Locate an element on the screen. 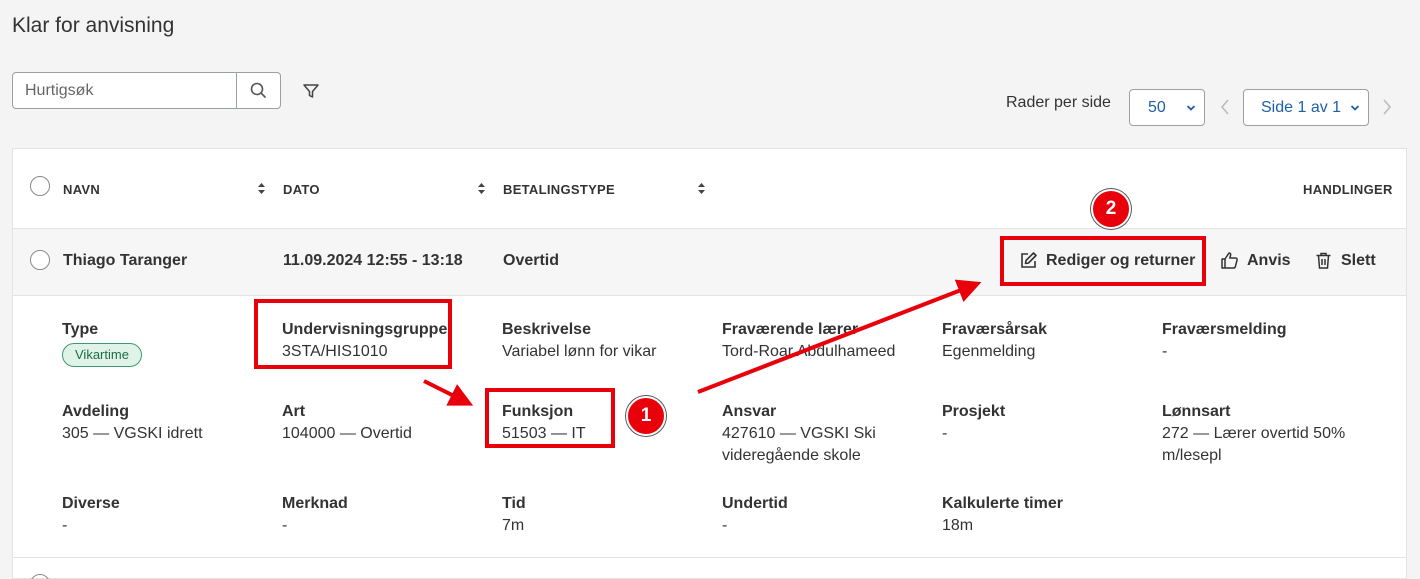 Image resolution: width=1420 pixels, height=579 pixels. detail-prosjekt: Prosjekt - is located at coordinates (973, 423).